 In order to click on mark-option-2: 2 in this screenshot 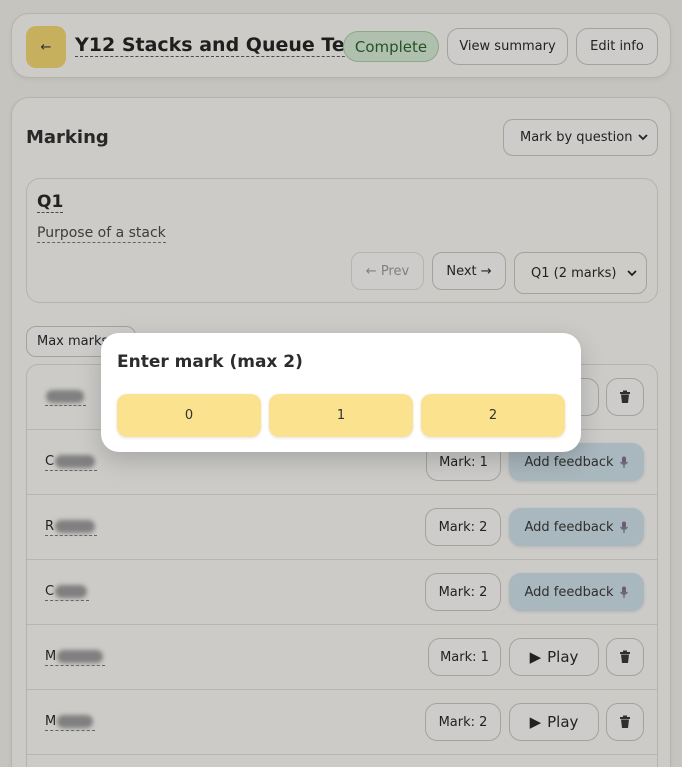, I will do `click(493, 415)`.